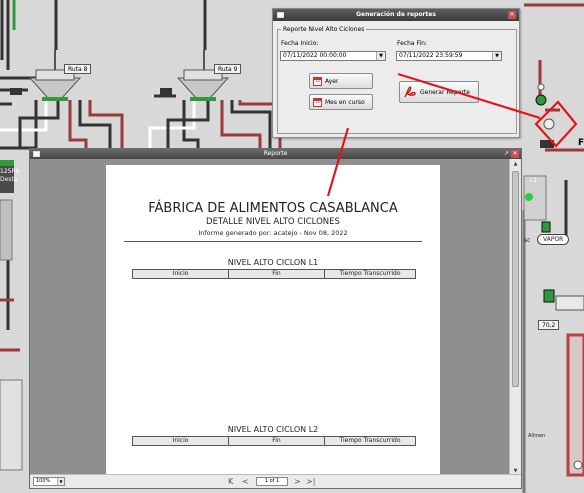 The width and height of the screenshot is (584, 493). Describe the element at coordinates (315, 55) in the screenshot. I see `start-date-value: 07/11/2022 00:00:00` at that location.